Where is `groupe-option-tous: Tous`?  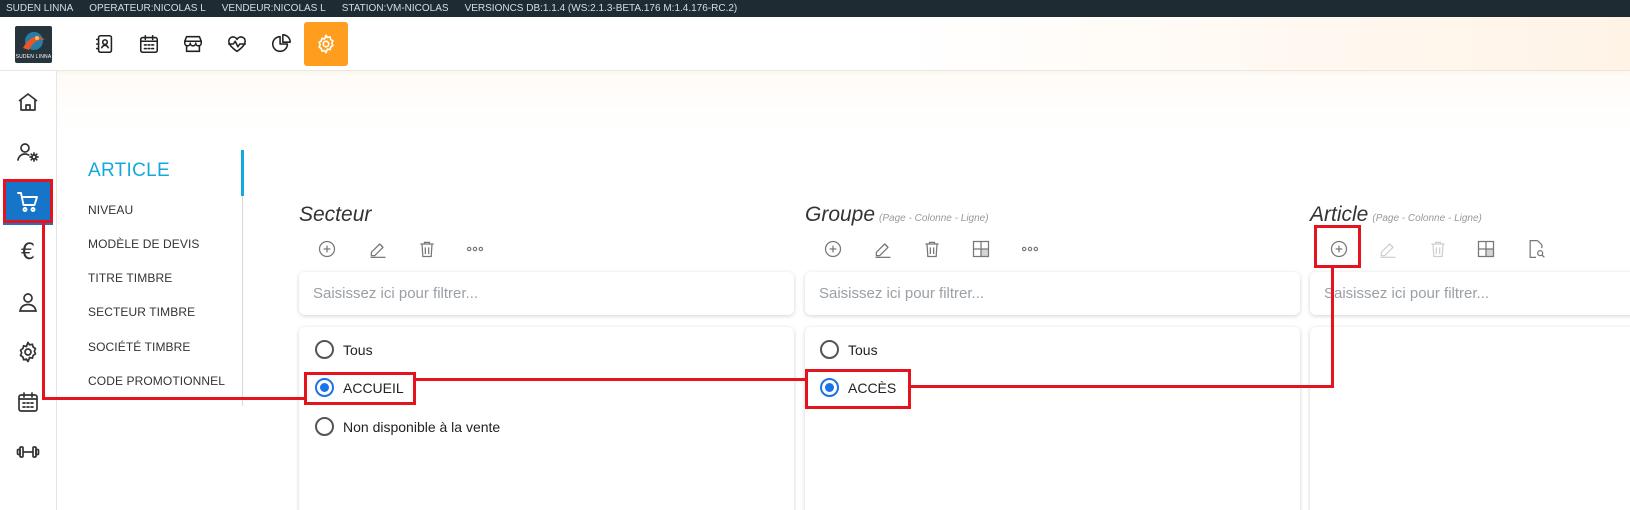
groupe-option-tous: Tous is located at coordinates (849, 349).